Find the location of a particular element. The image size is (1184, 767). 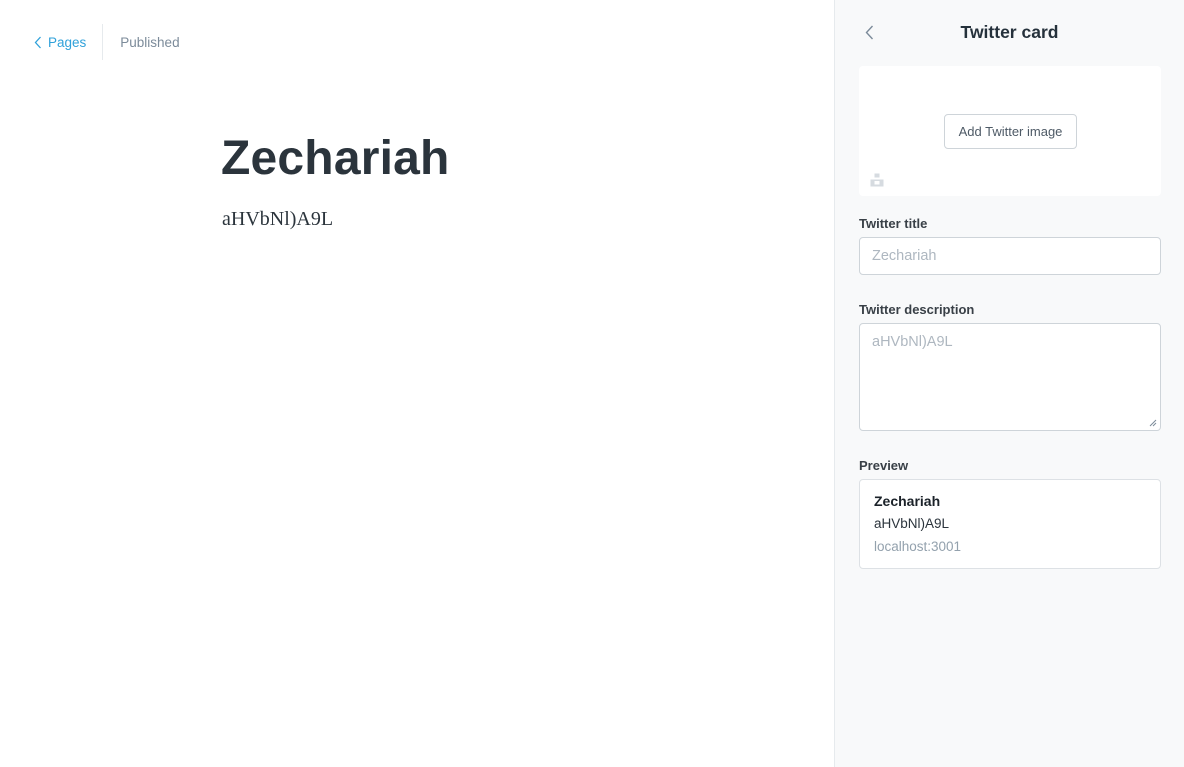

topbar-divider is located at coordinates (103, 42).